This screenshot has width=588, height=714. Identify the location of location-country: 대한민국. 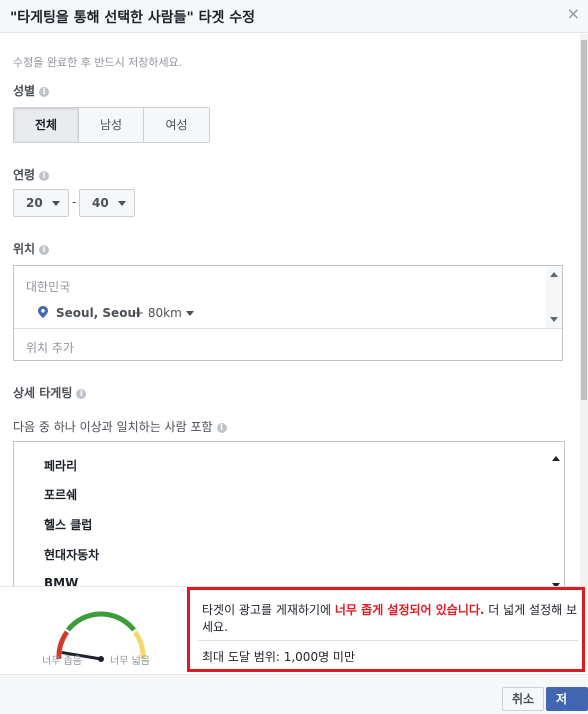
(48, 287).